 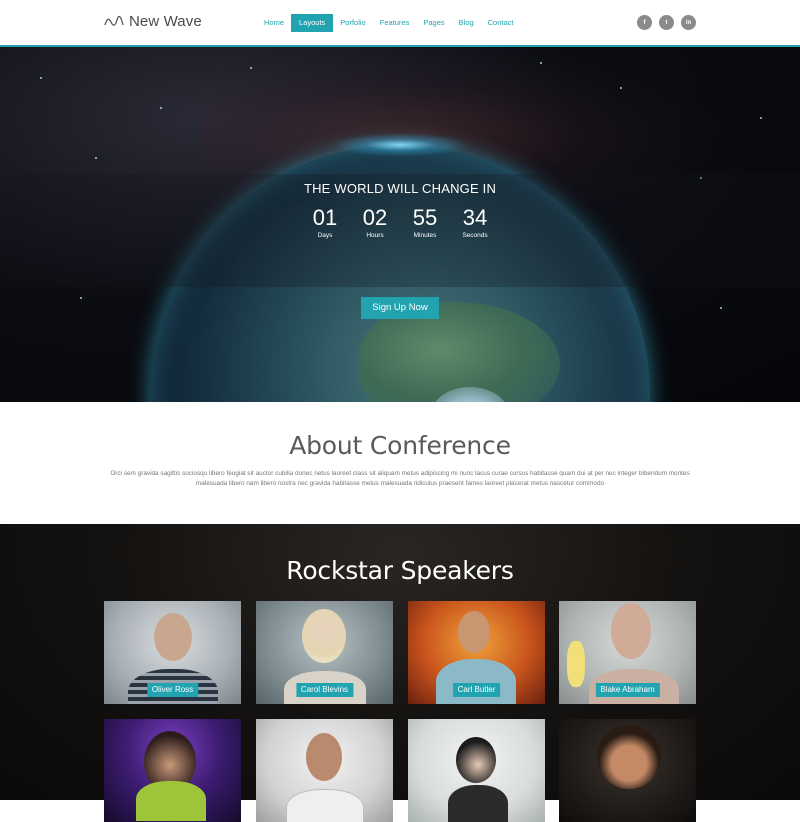 I want to click on nav-layouts: Layouts, so click(x=312, y=23).